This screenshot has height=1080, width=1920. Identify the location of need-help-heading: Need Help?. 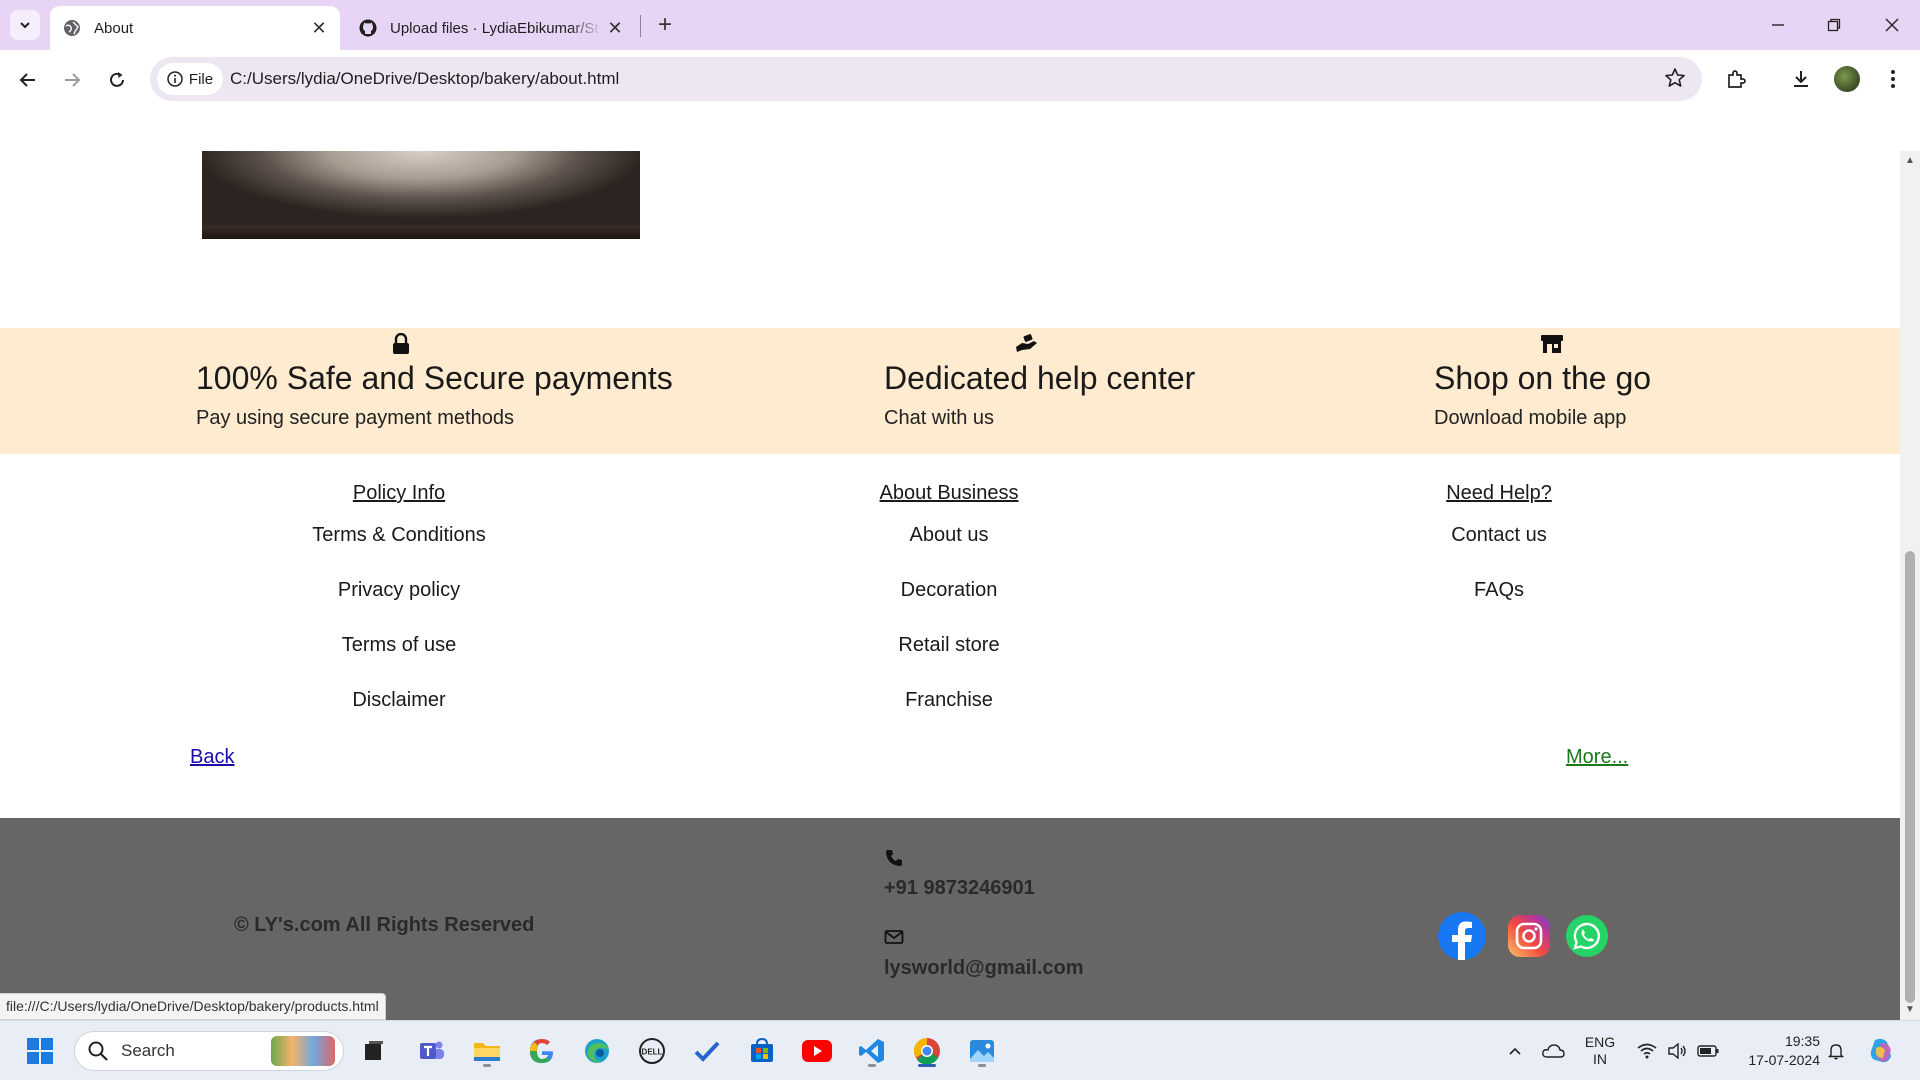
(1499, 493).